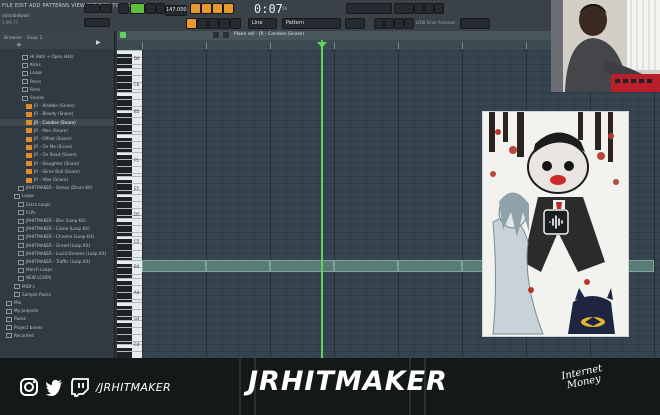 Image resolution: width=660 pixels, height=415 pixels. I want to click on magnet-icon, so click(216, 35).